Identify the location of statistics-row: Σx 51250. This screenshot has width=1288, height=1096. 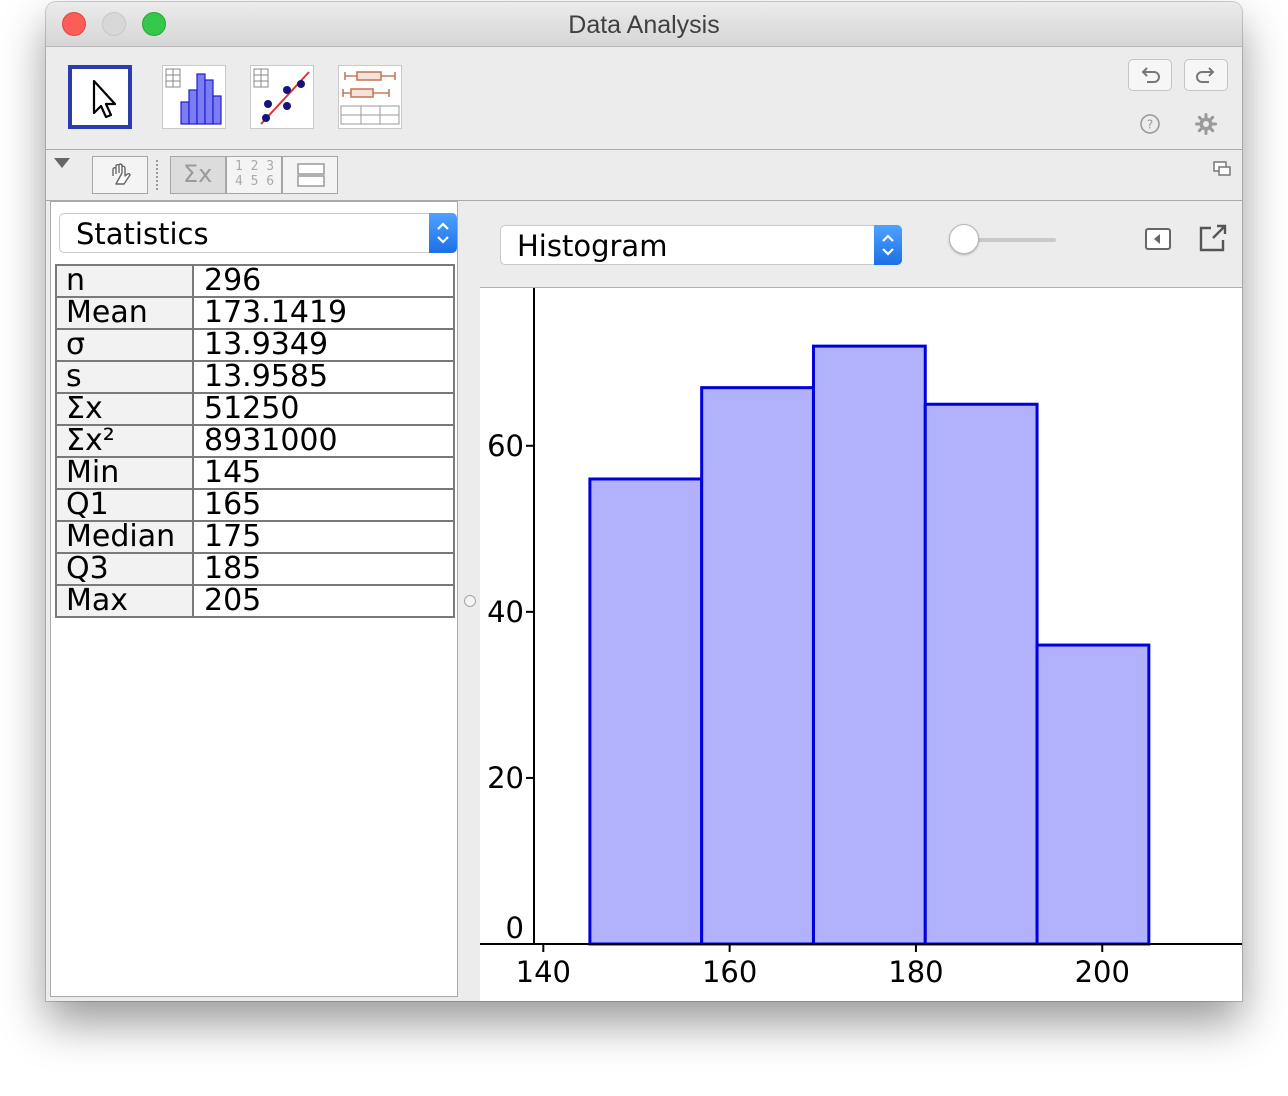
(255, 409).